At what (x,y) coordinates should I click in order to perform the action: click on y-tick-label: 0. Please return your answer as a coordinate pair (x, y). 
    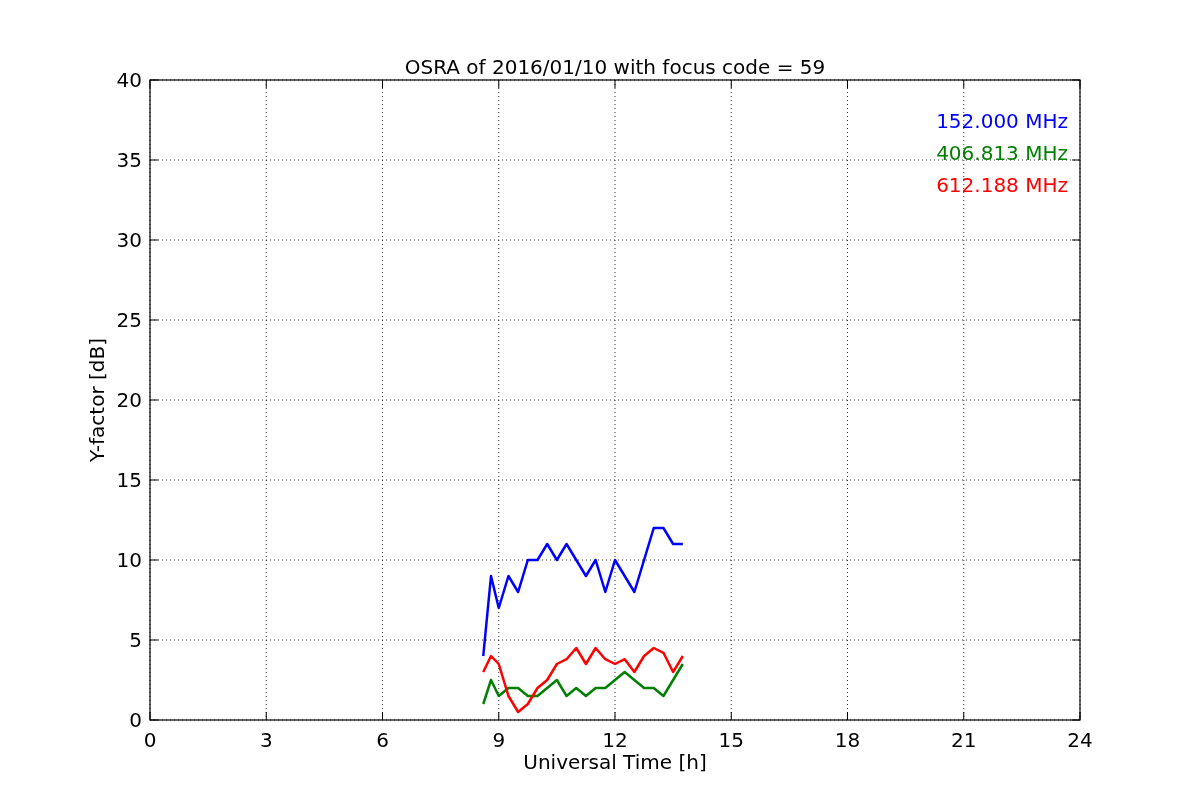
    Looking at the image, I should click on (135, 720).